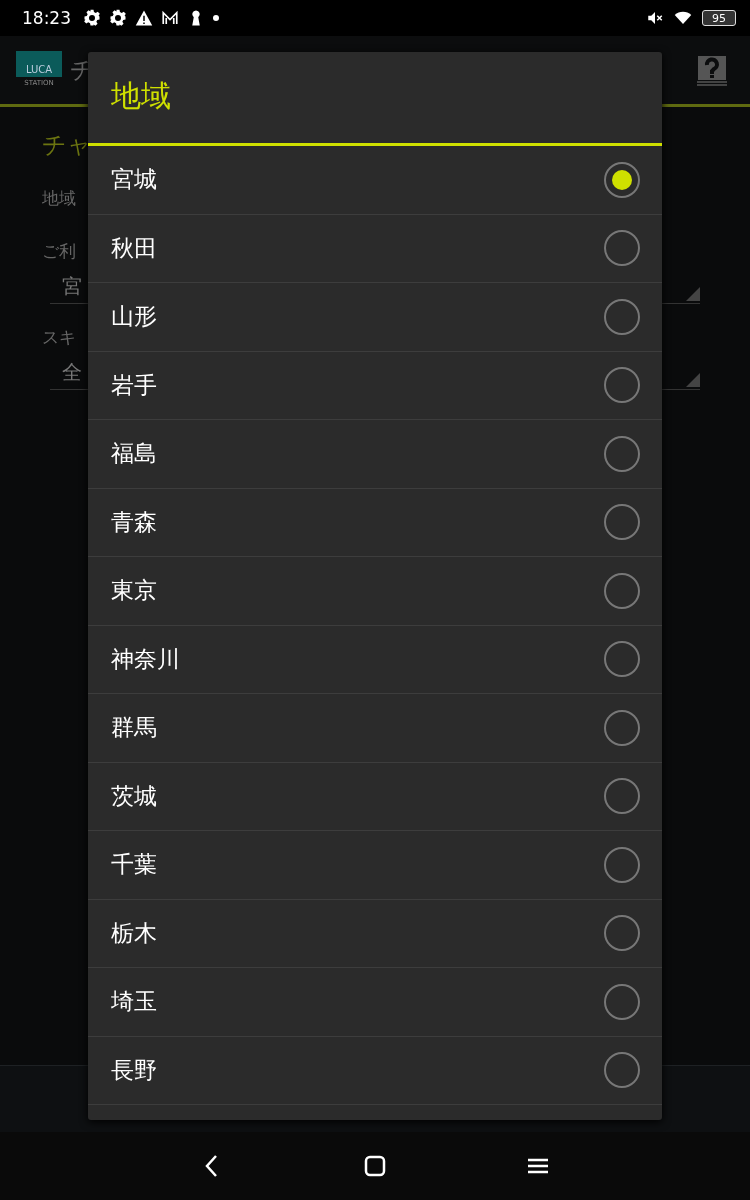 The height and width of the screenshot is (1200, 750). I want to click on intro-text: 地域, so click(59, 198).